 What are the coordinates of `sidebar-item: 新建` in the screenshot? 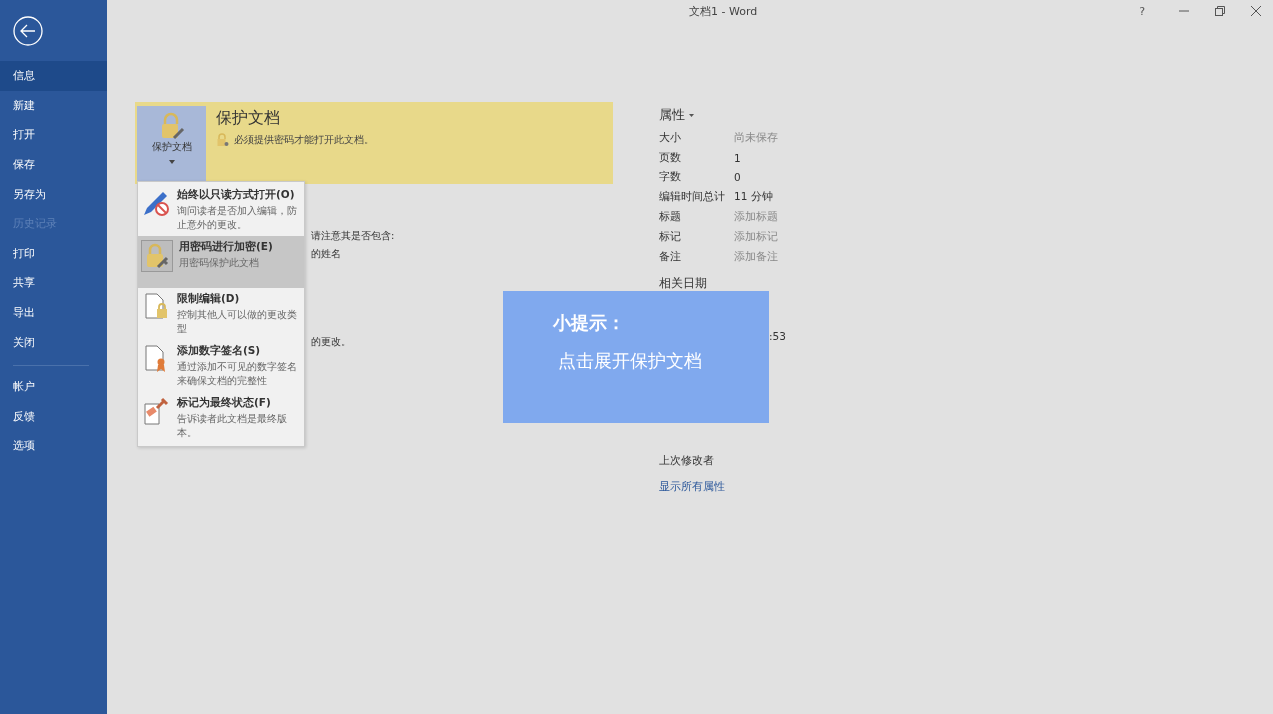 It's located at (53, 105).